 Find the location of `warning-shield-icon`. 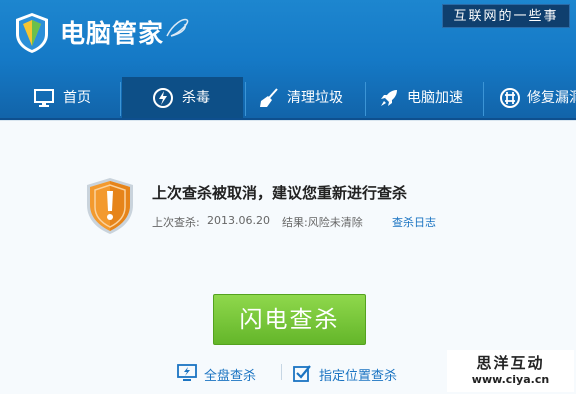

warning-shield-icon is located at coordinates (110, 206).